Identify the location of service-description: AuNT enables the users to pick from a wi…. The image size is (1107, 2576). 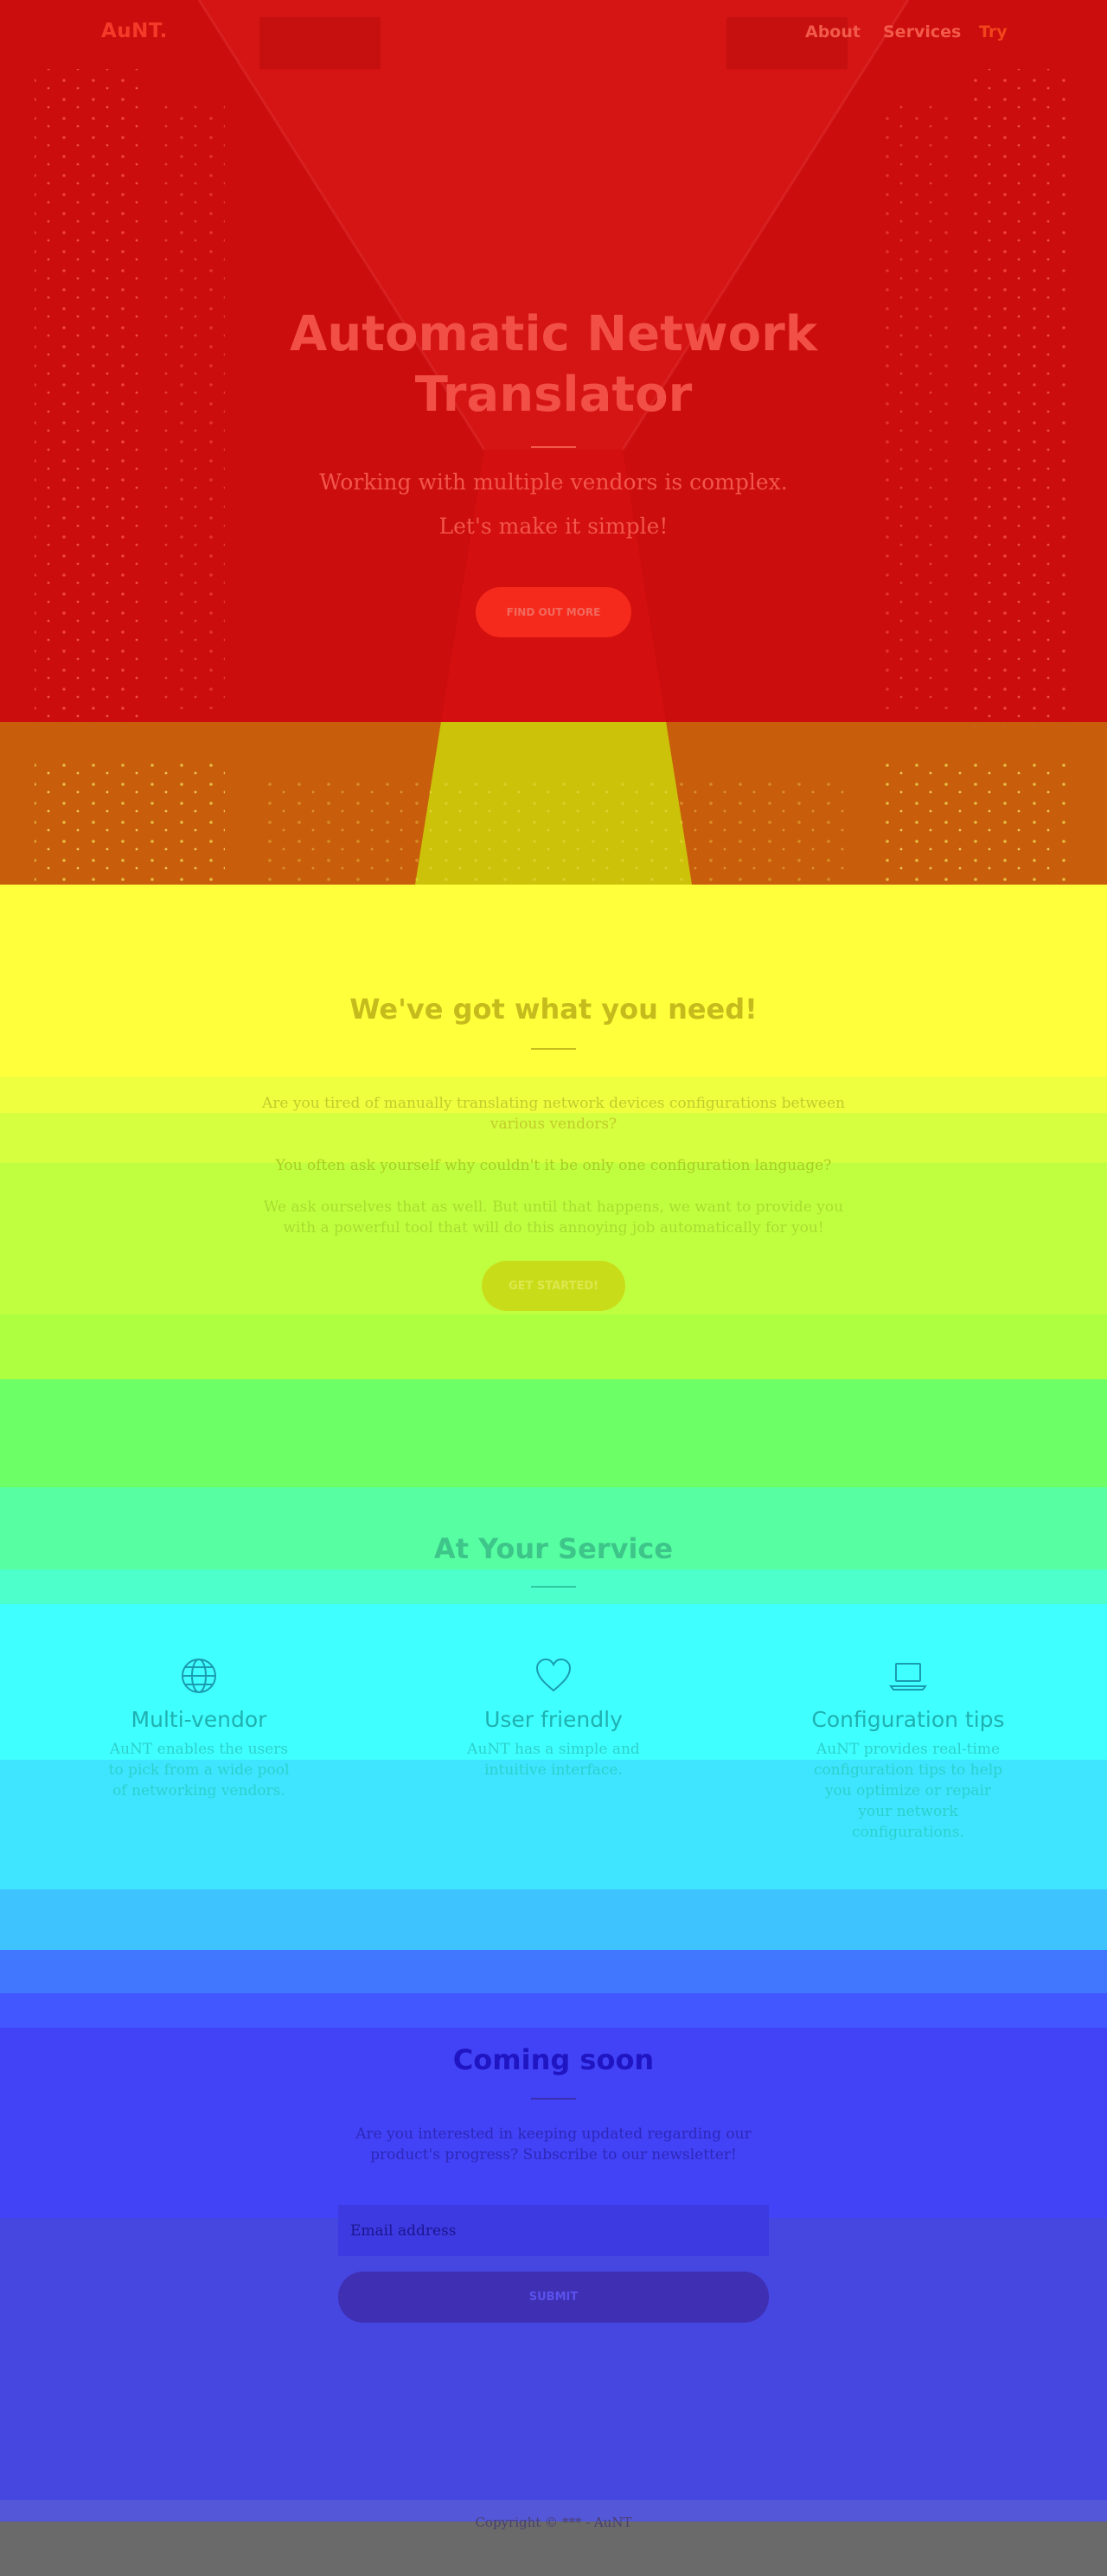
(199, 1770).